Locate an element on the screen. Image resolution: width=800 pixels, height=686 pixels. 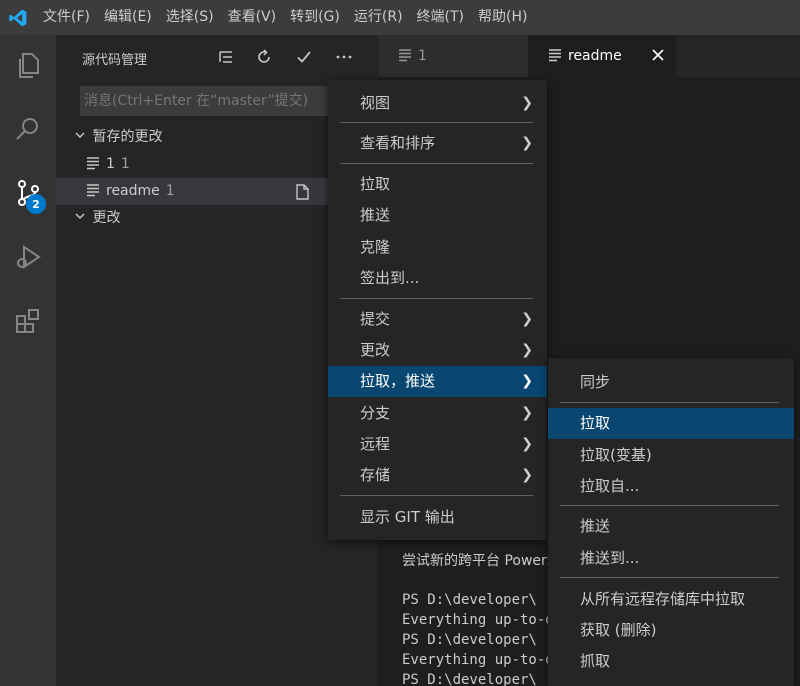
menu-item-pull-rebase: 拉取(变基) is located at coordinates (671, 455).